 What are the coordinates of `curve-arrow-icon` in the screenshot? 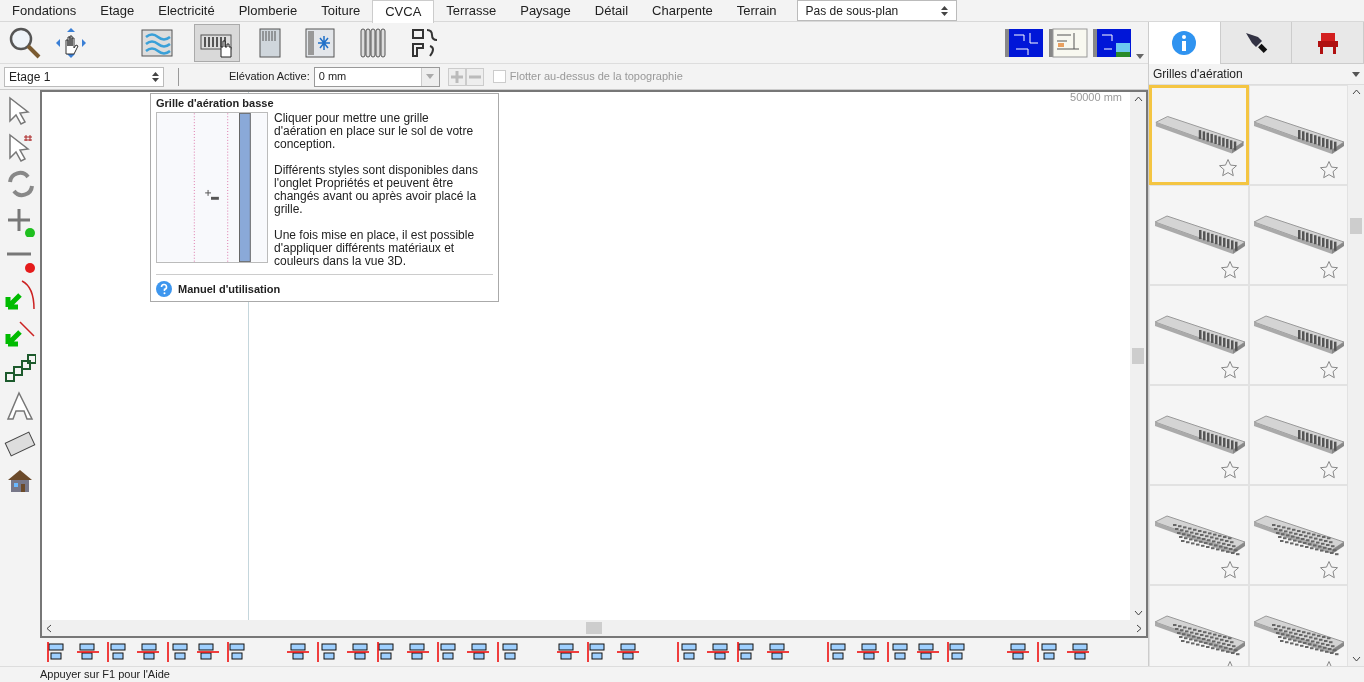 It's located at (20, 295).